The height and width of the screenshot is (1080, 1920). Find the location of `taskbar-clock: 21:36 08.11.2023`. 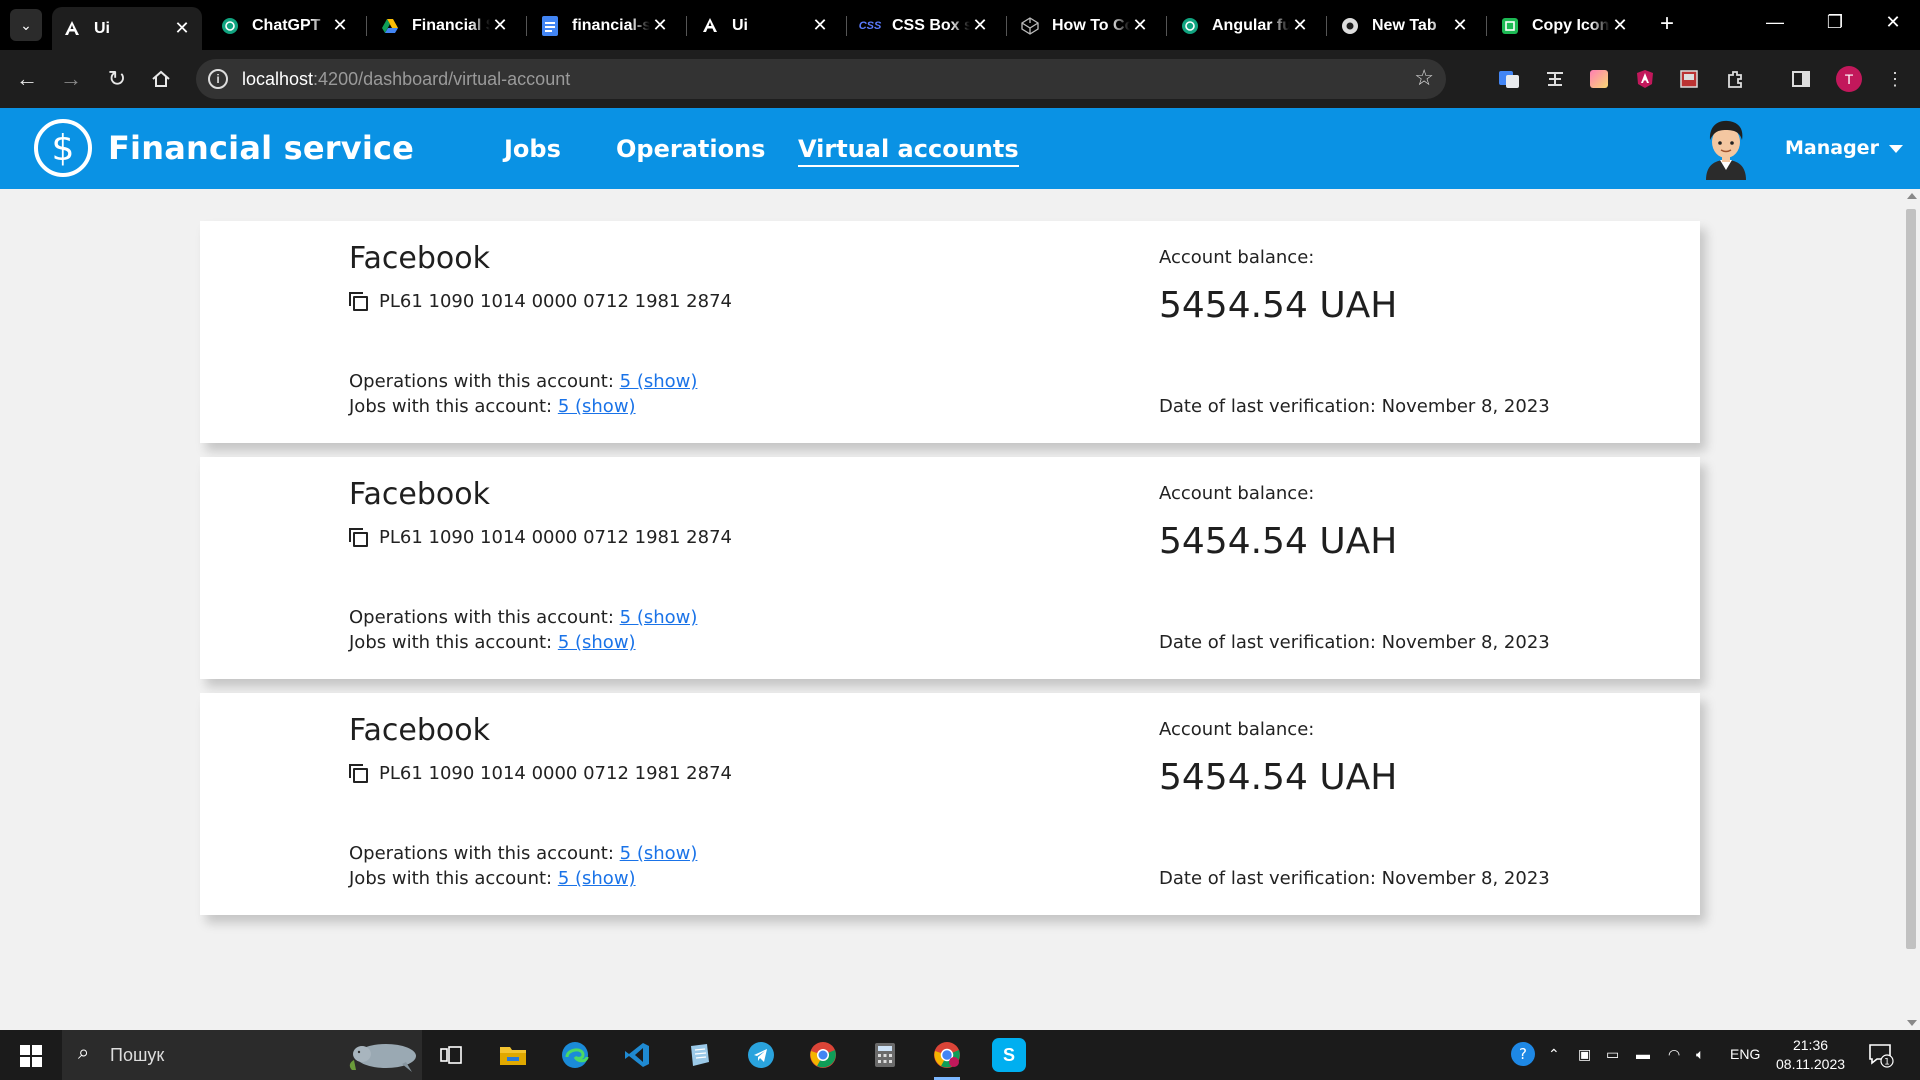

taskbar-clock: 21:36 08.11.2023 is located at coordinates (1810, 1055).